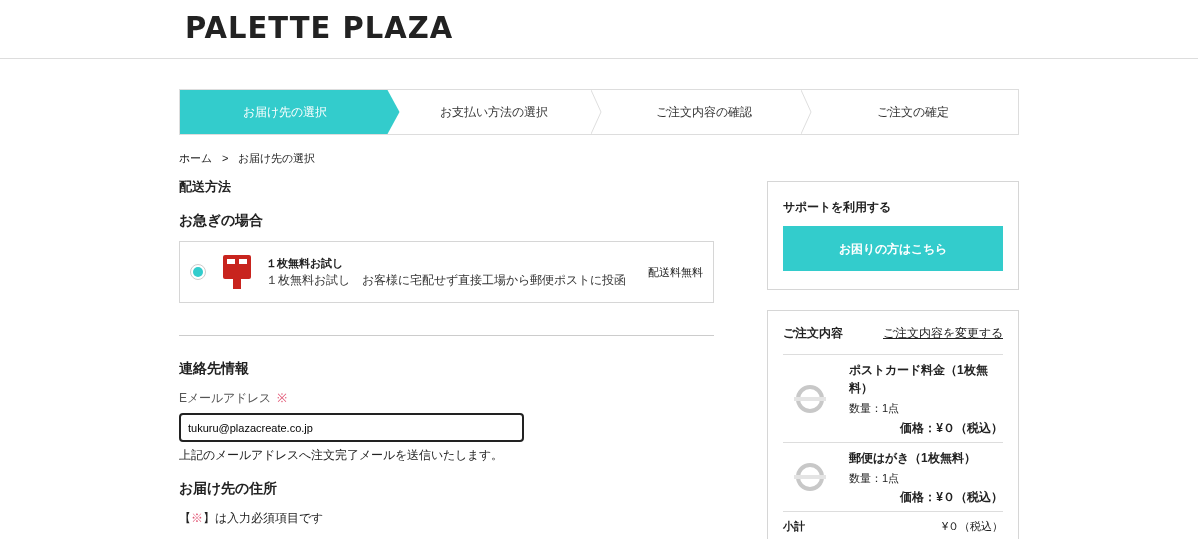 Image resolution: width=1198 pixels, height=542 pixels. I want to click on subtotal-label: 小計, so click(794, 526).